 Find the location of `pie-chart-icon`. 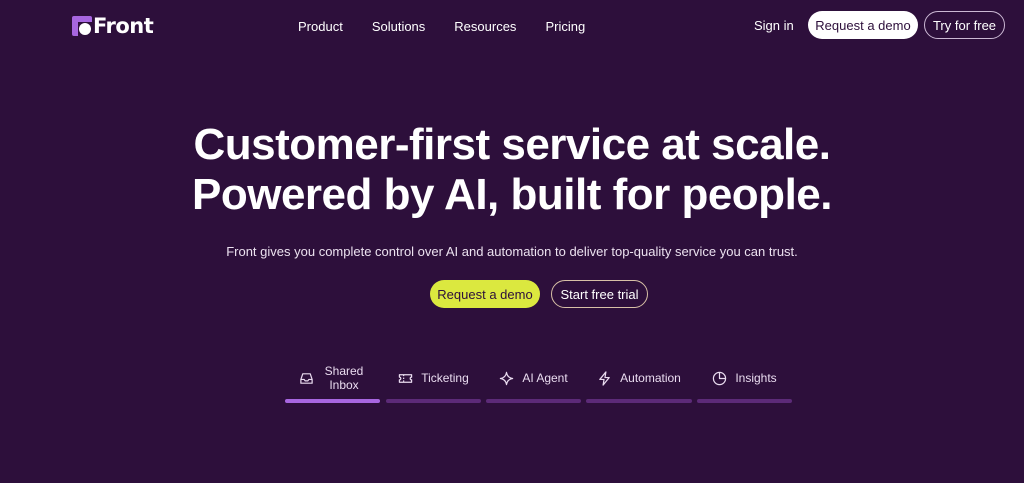

pie-chart-icon is located at coordinates (720, 378).